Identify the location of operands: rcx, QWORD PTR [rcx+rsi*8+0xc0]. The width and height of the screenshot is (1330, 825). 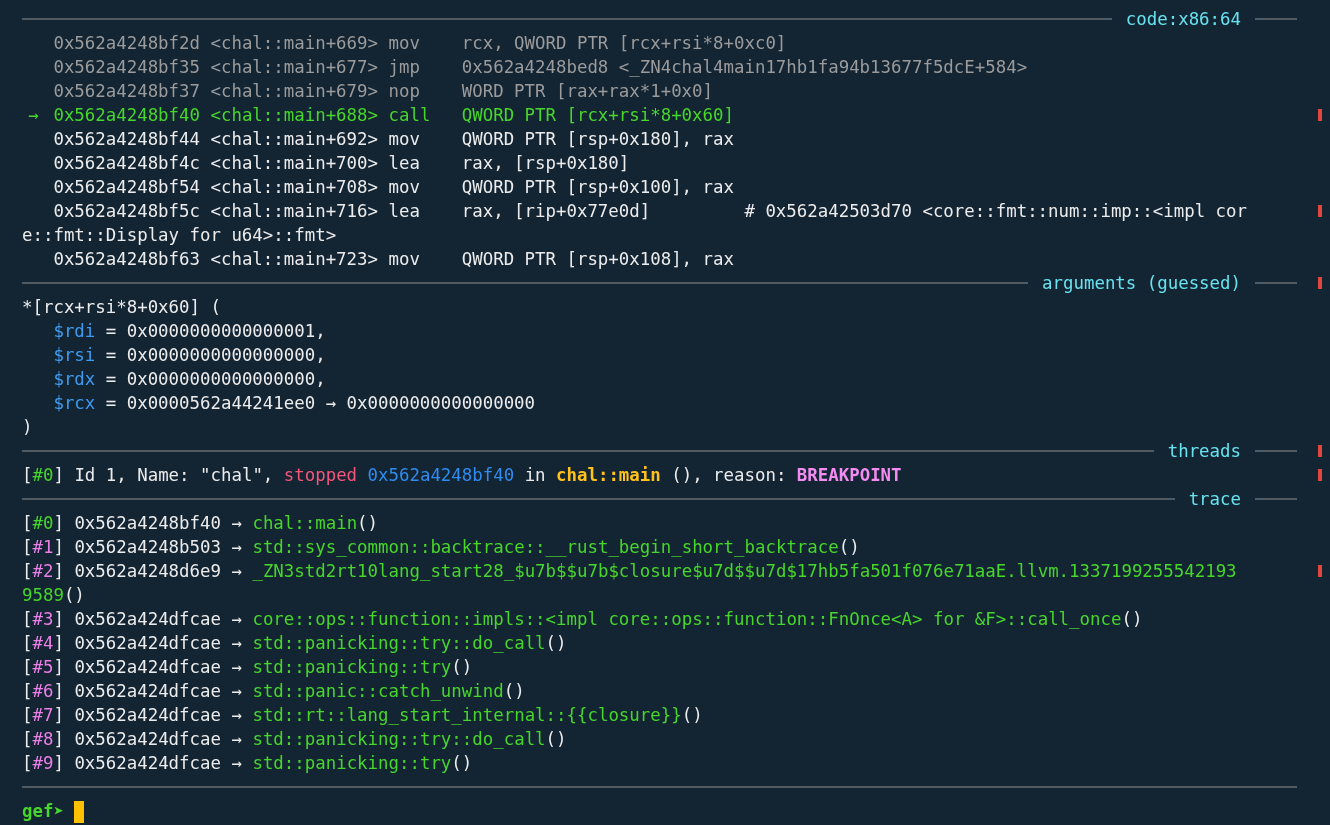
(624, 43).